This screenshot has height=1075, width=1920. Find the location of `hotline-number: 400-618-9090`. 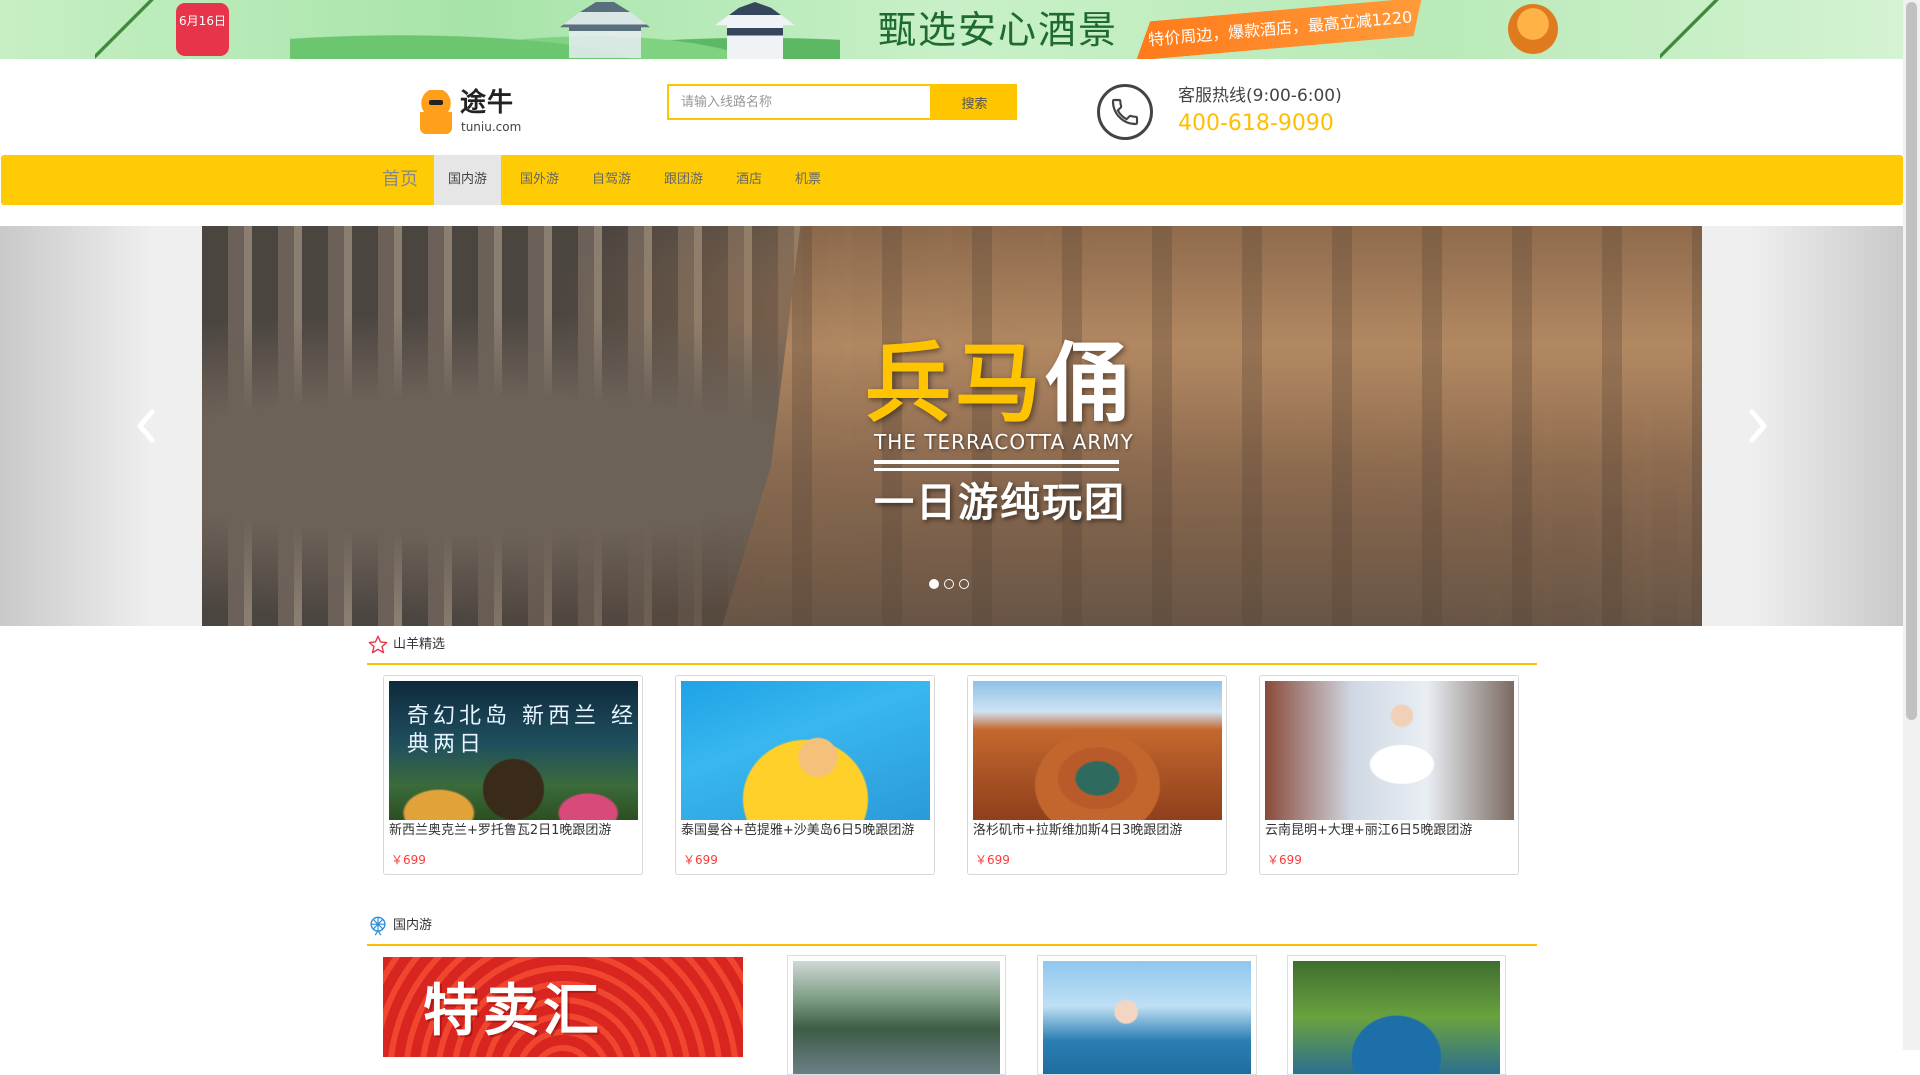

hotline-number: 400-618-9090 is located at coordinates (1256, 123).